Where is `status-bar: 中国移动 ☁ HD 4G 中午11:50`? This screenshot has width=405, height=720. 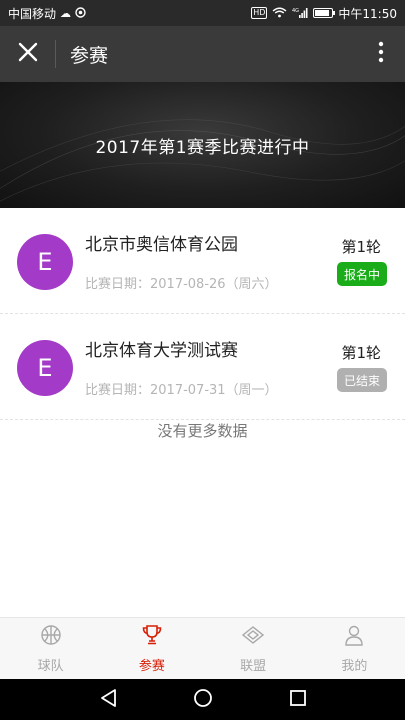
status-bar: 中国移动 ☁ HD 4G 中午11:50 is located at coordinates (202, 13).